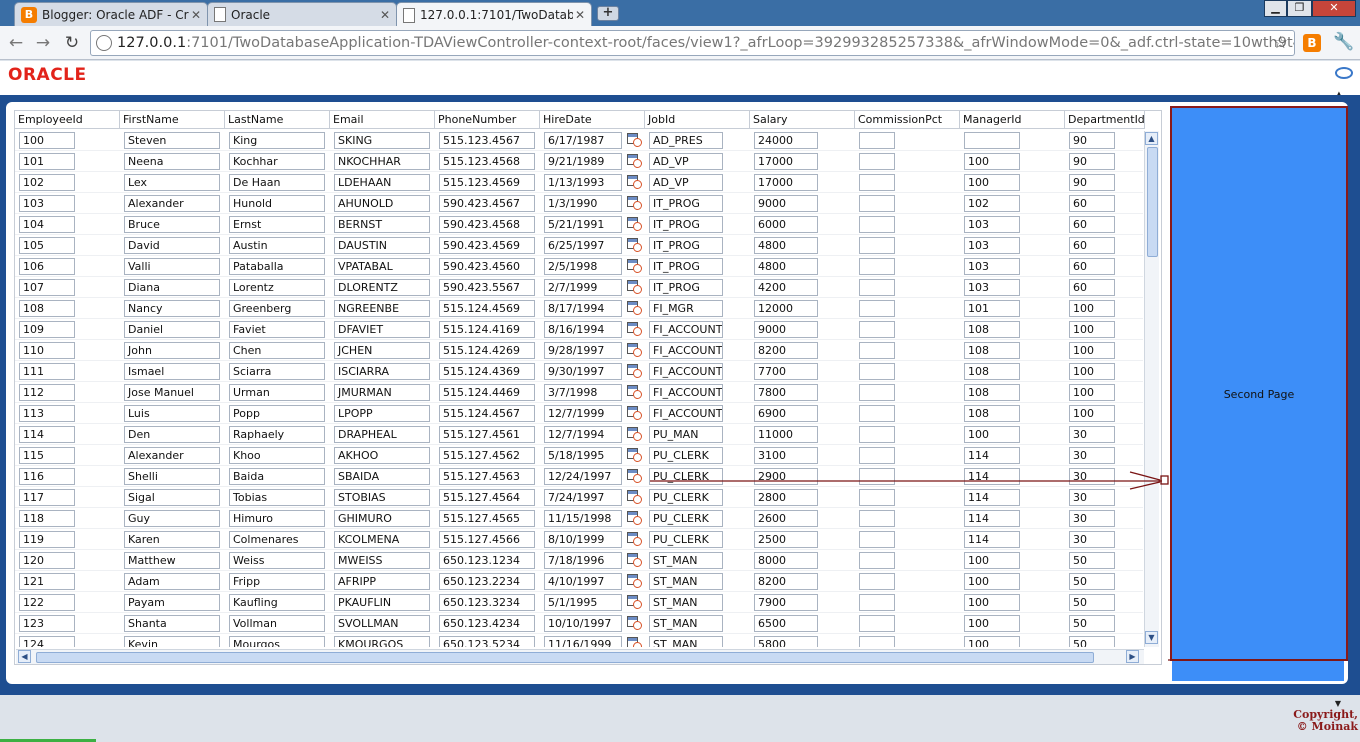 This screenshot has width=1360, height=742. What do you see at coordinates (172, 371) in the screenshot?
I see `cell-firstname: Ismael` at bounding box center [172, 371].